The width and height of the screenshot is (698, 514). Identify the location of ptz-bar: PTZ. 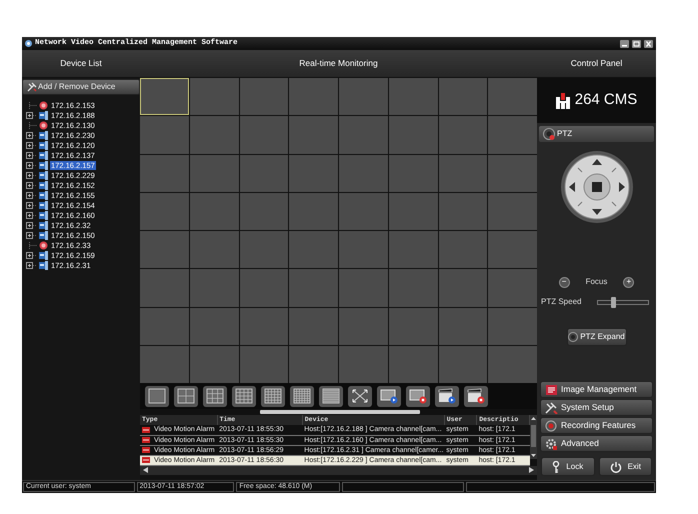
(596, 134).